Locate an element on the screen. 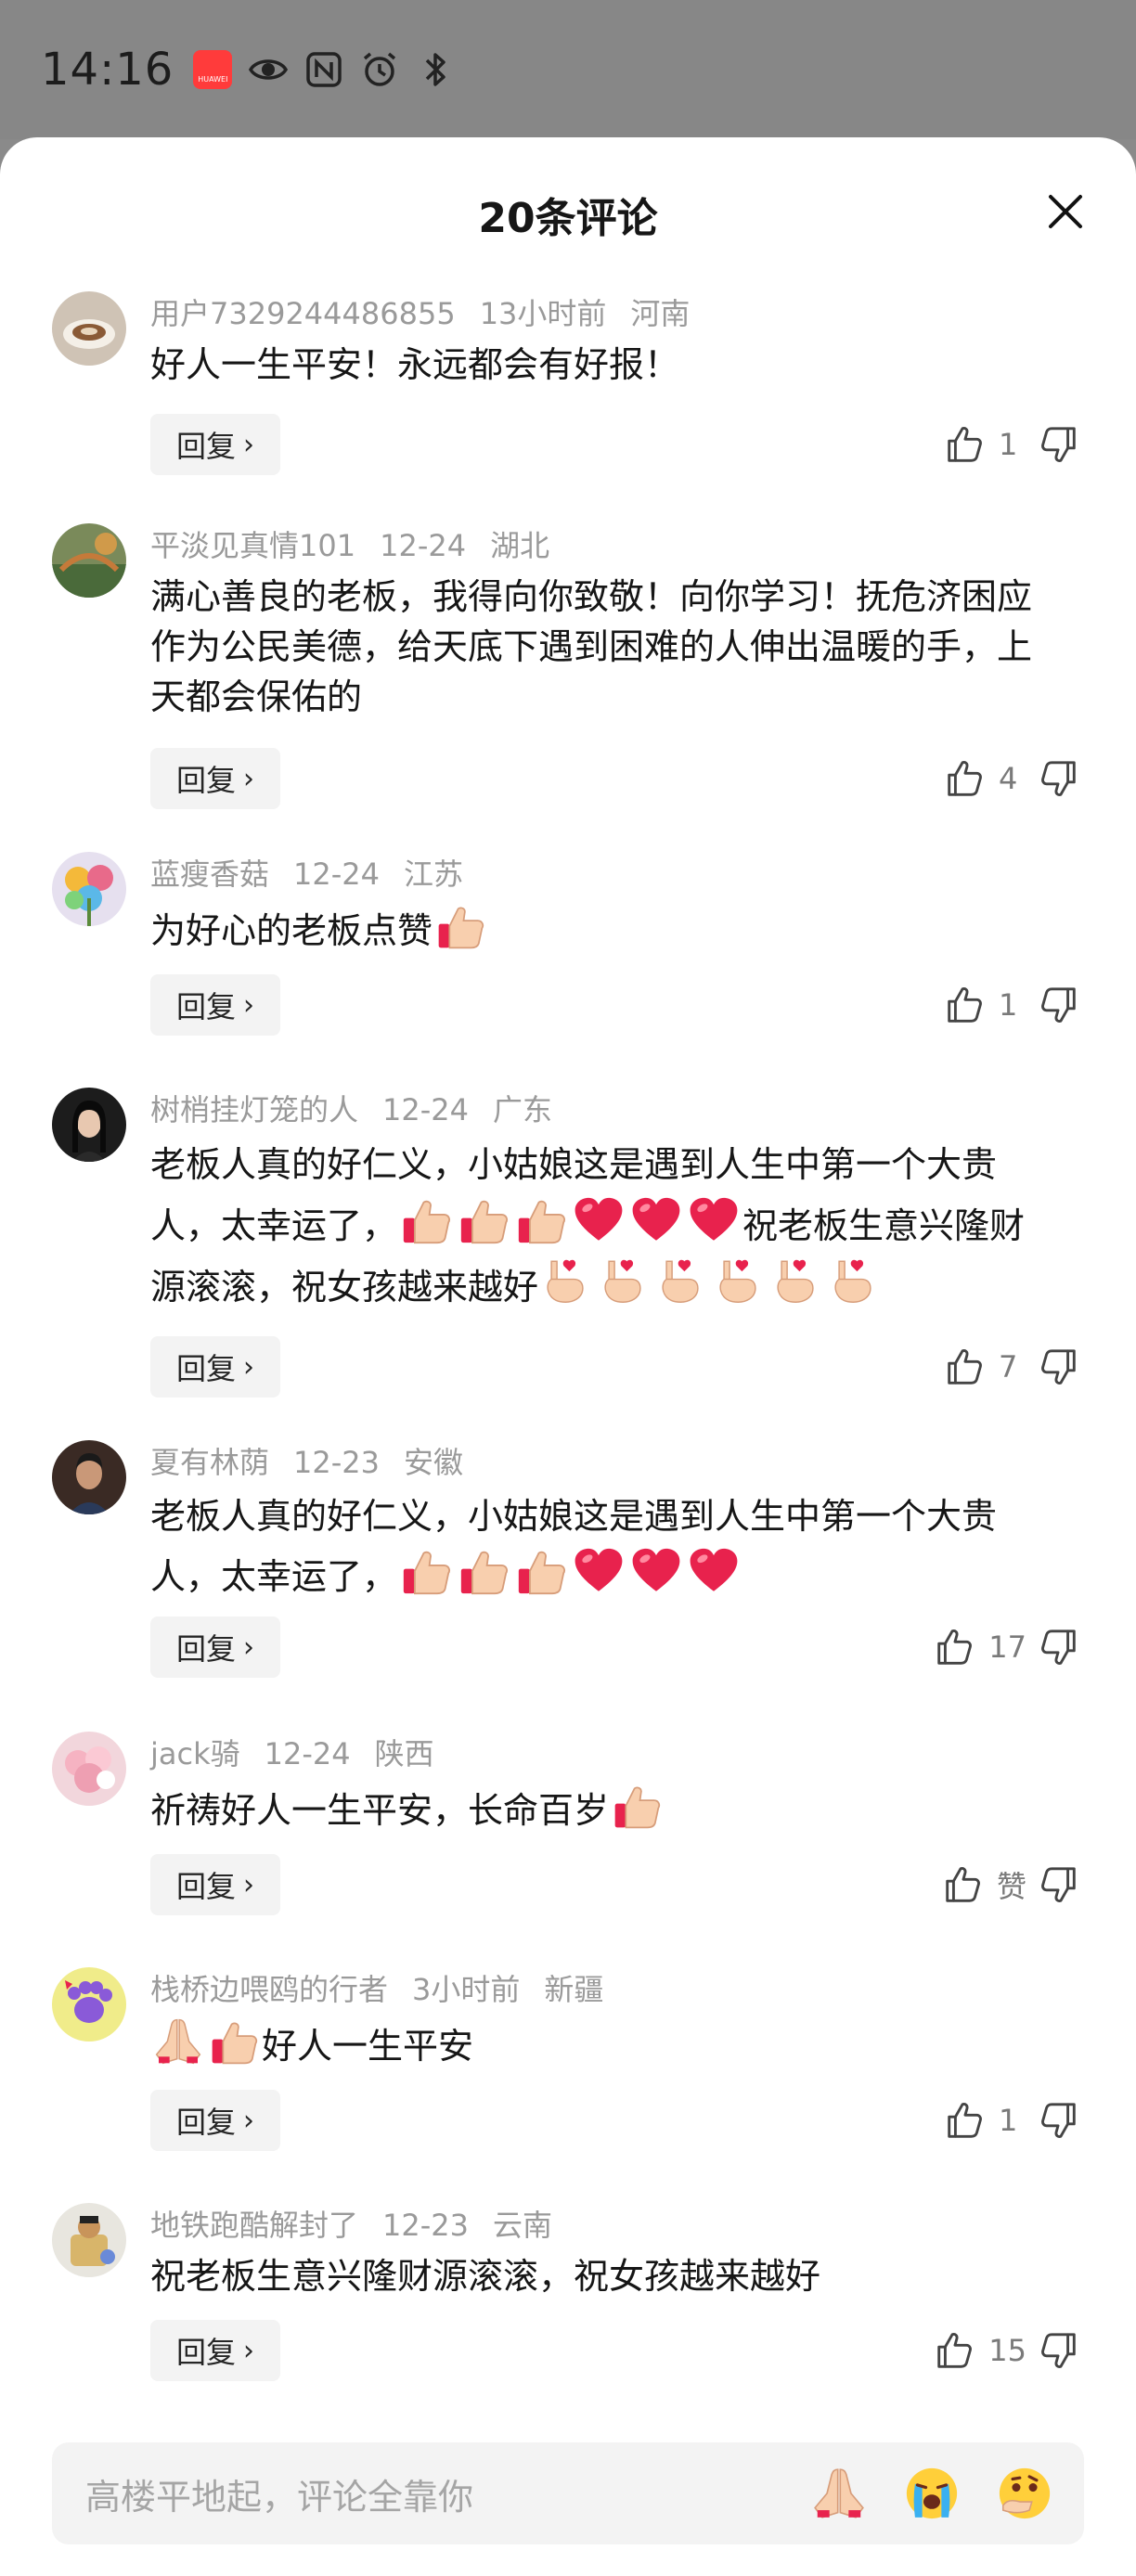  comment-input: 高楼平地起，评论全靠你 is located at coordinates (447, 2493).